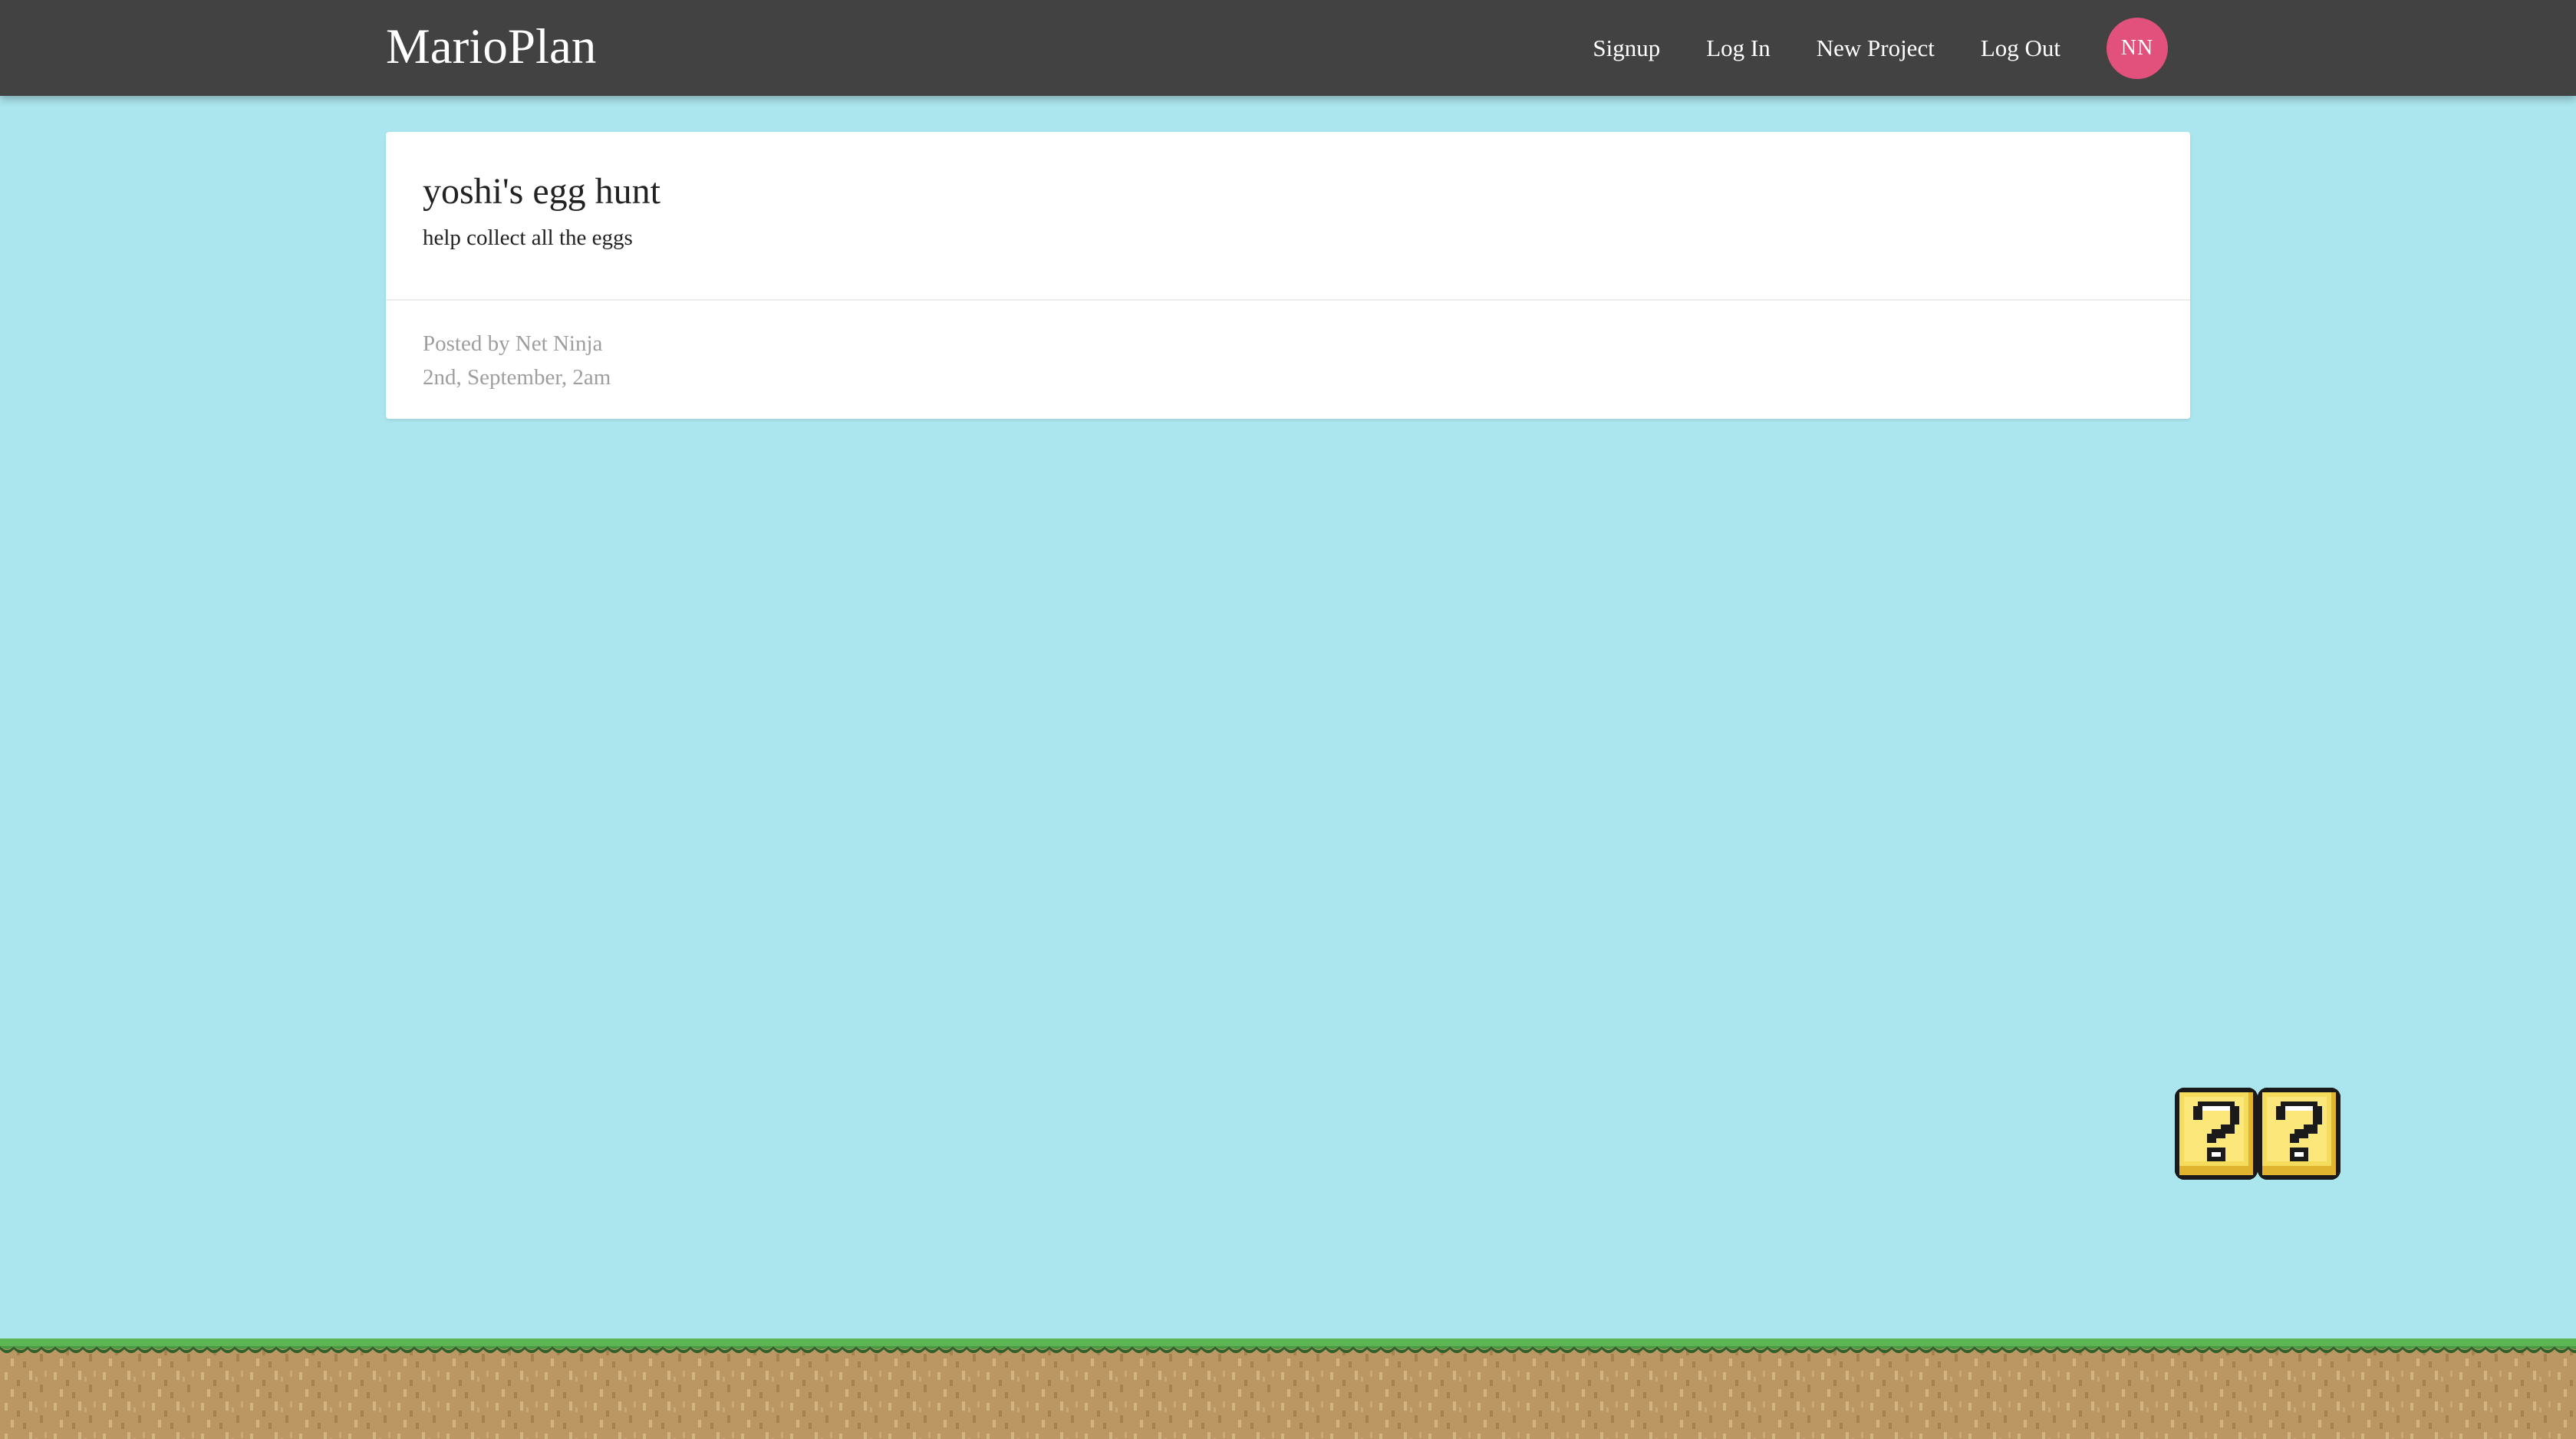 The height and width of the screenshot is (1439, 2576). I want to click on nav-item-new-project: New Project, so click(1876, 48).